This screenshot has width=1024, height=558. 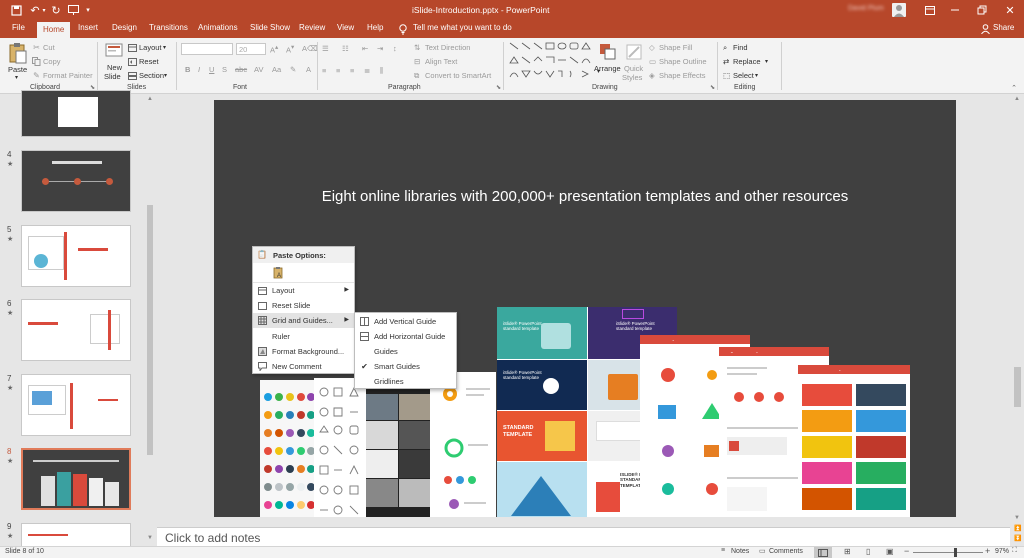 What do you see at coordinates (868, 551) in the screenshot?
I see `reading-view-icon: ▯` at bounding box center [868, 551].